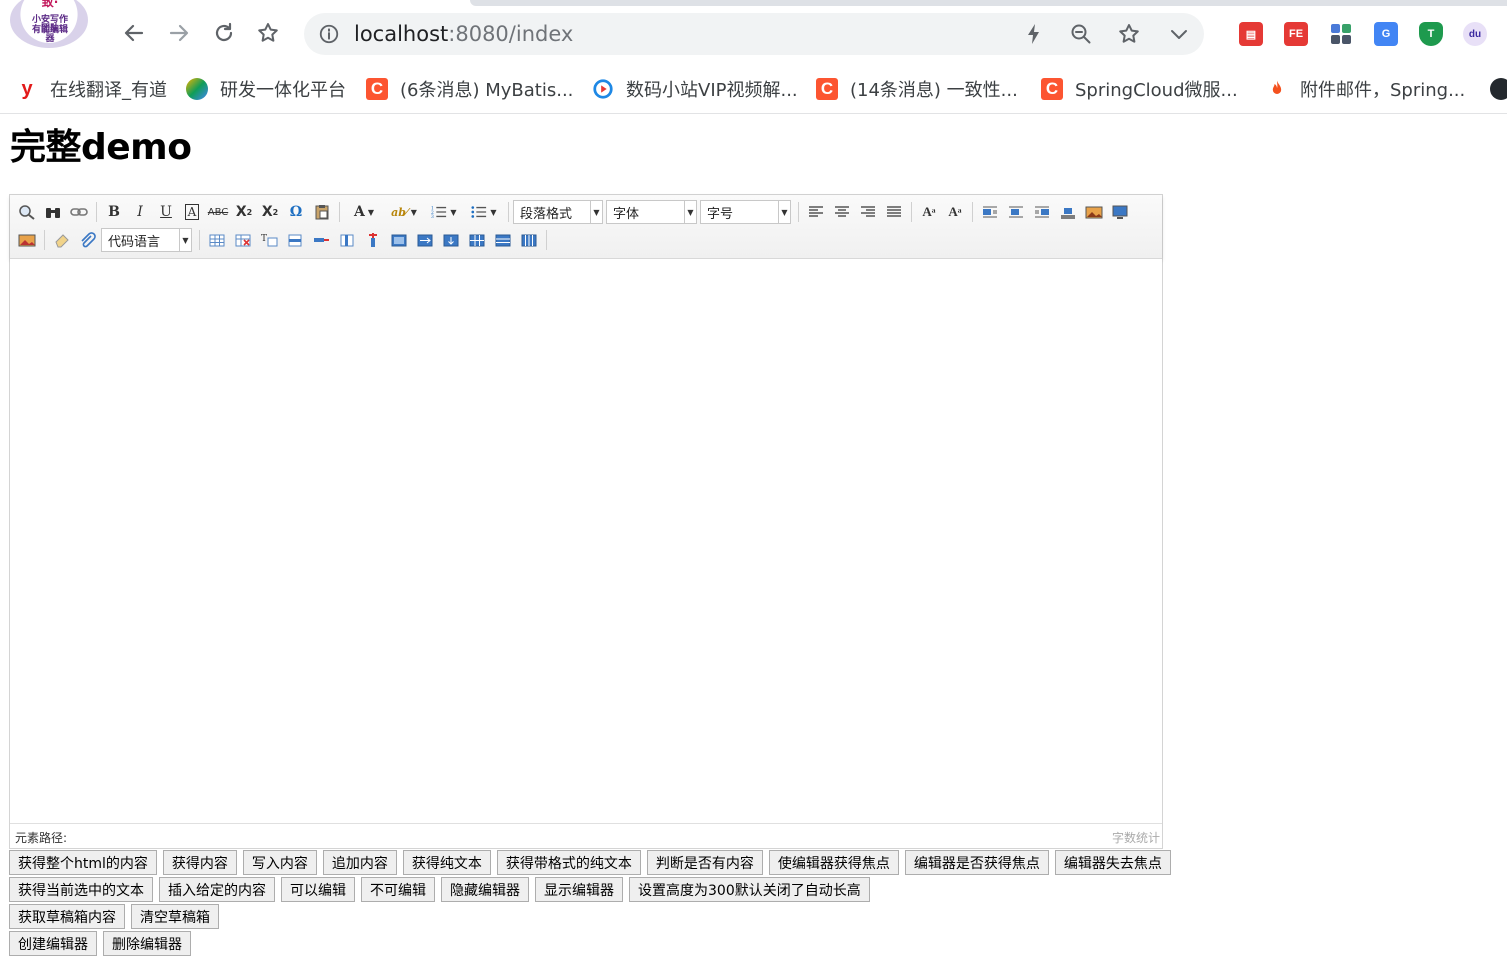  Describe the element at coordinates (484, 212) in the screenshot. I see `unordered-list-dropdown: ▼` at that location.